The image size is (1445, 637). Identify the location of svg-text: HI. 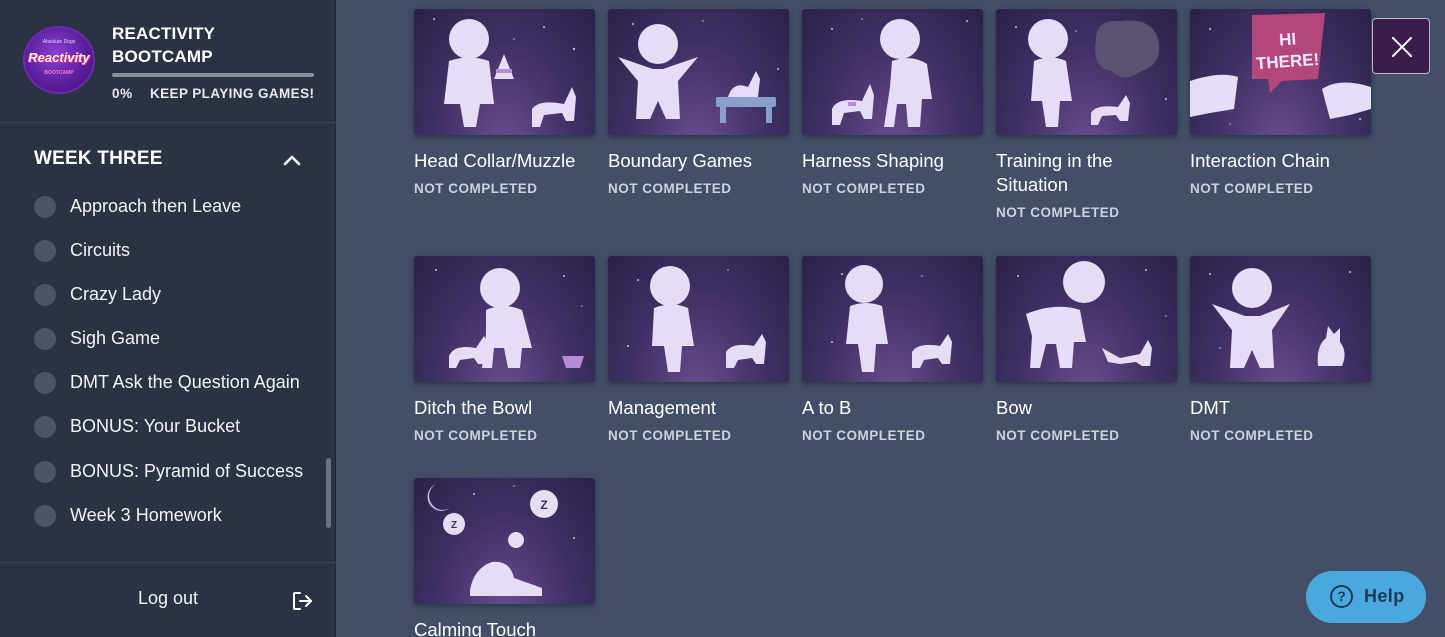
(1287, 39).